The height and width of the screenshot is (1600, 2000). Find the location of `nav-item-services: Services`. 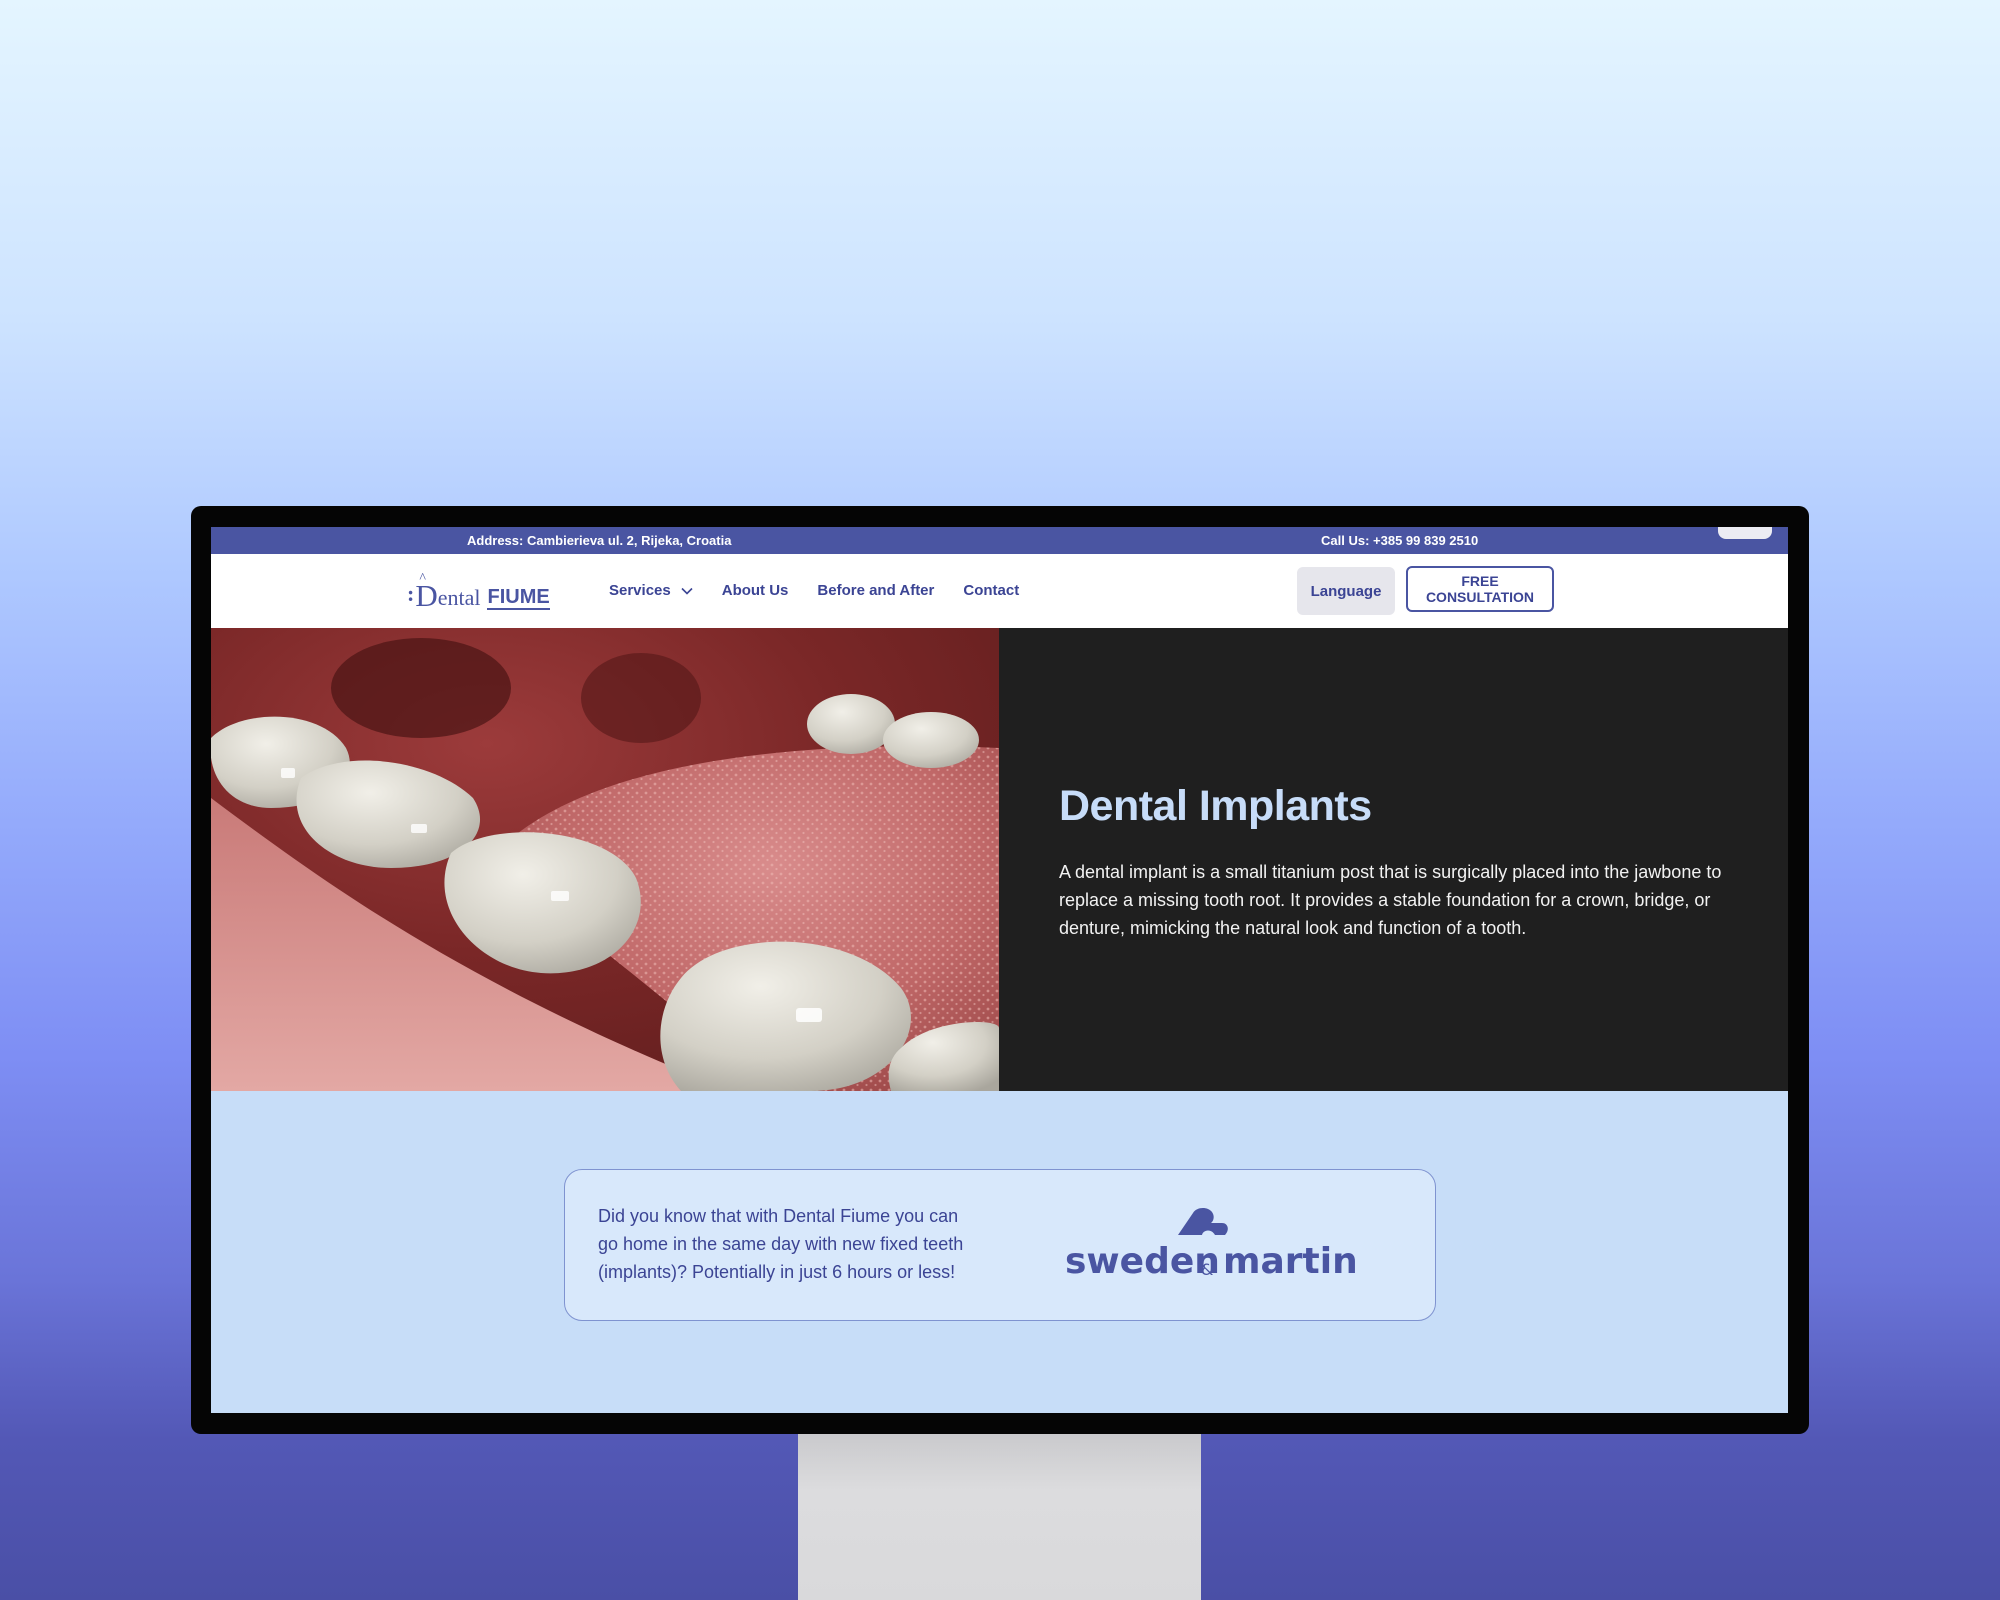

nav-item-services: Services is located at coordinates (651, 590).